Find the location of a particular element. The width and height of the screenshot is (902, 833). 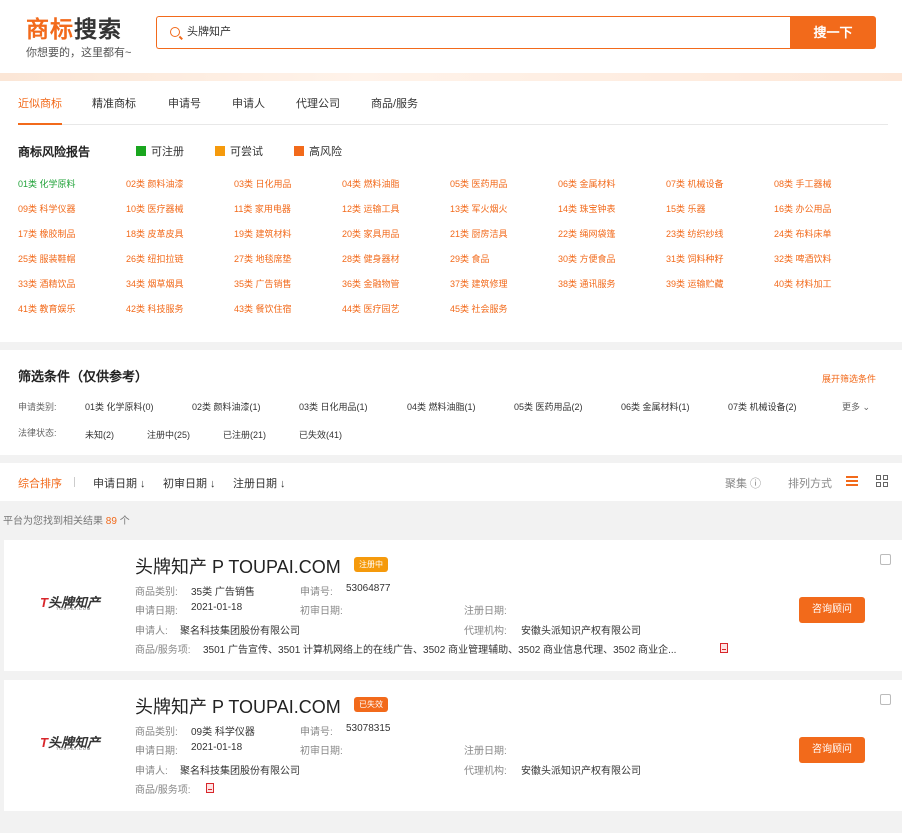

class-item: 40类 材料加工 is located at coordinates (803, 283).